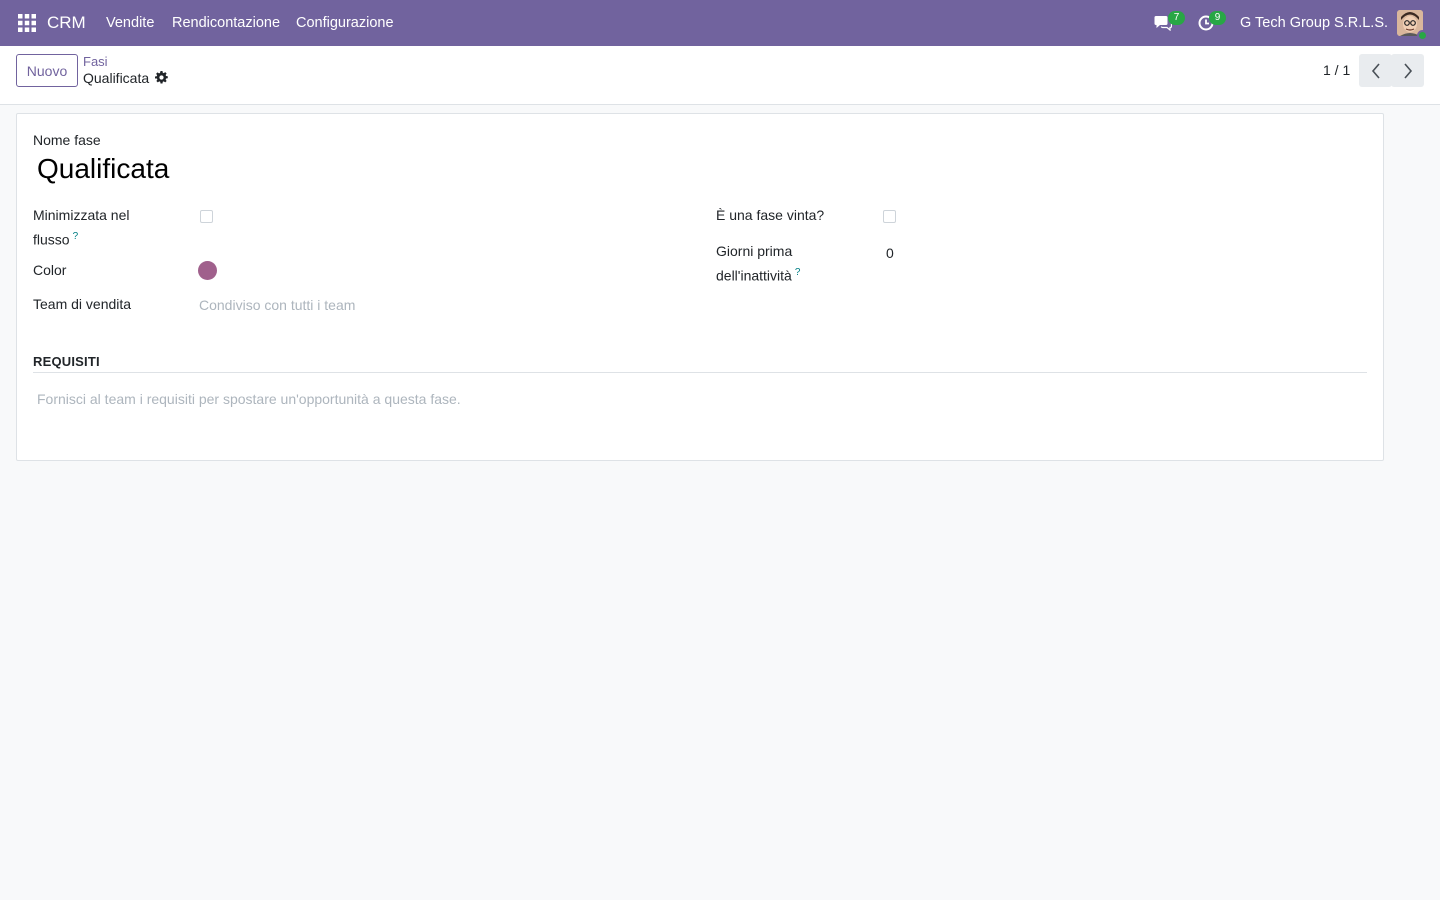 The height and width of the screenshot is (900, 1440). Describe the element at coordinates (758, 264) in the screenshot. I see `rotting-days-label: Giorni prima dell'inattività?` at that location.